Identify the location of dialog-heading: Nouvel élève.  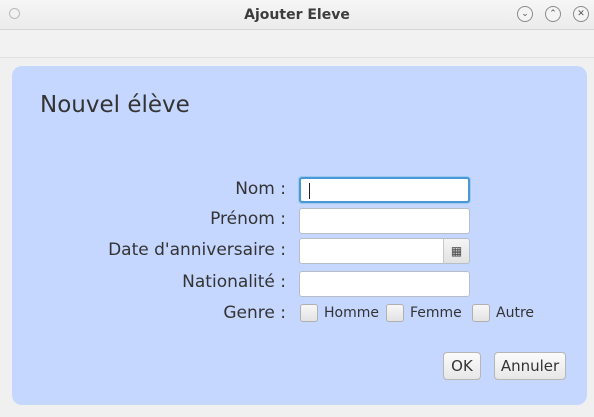
(115, 105).